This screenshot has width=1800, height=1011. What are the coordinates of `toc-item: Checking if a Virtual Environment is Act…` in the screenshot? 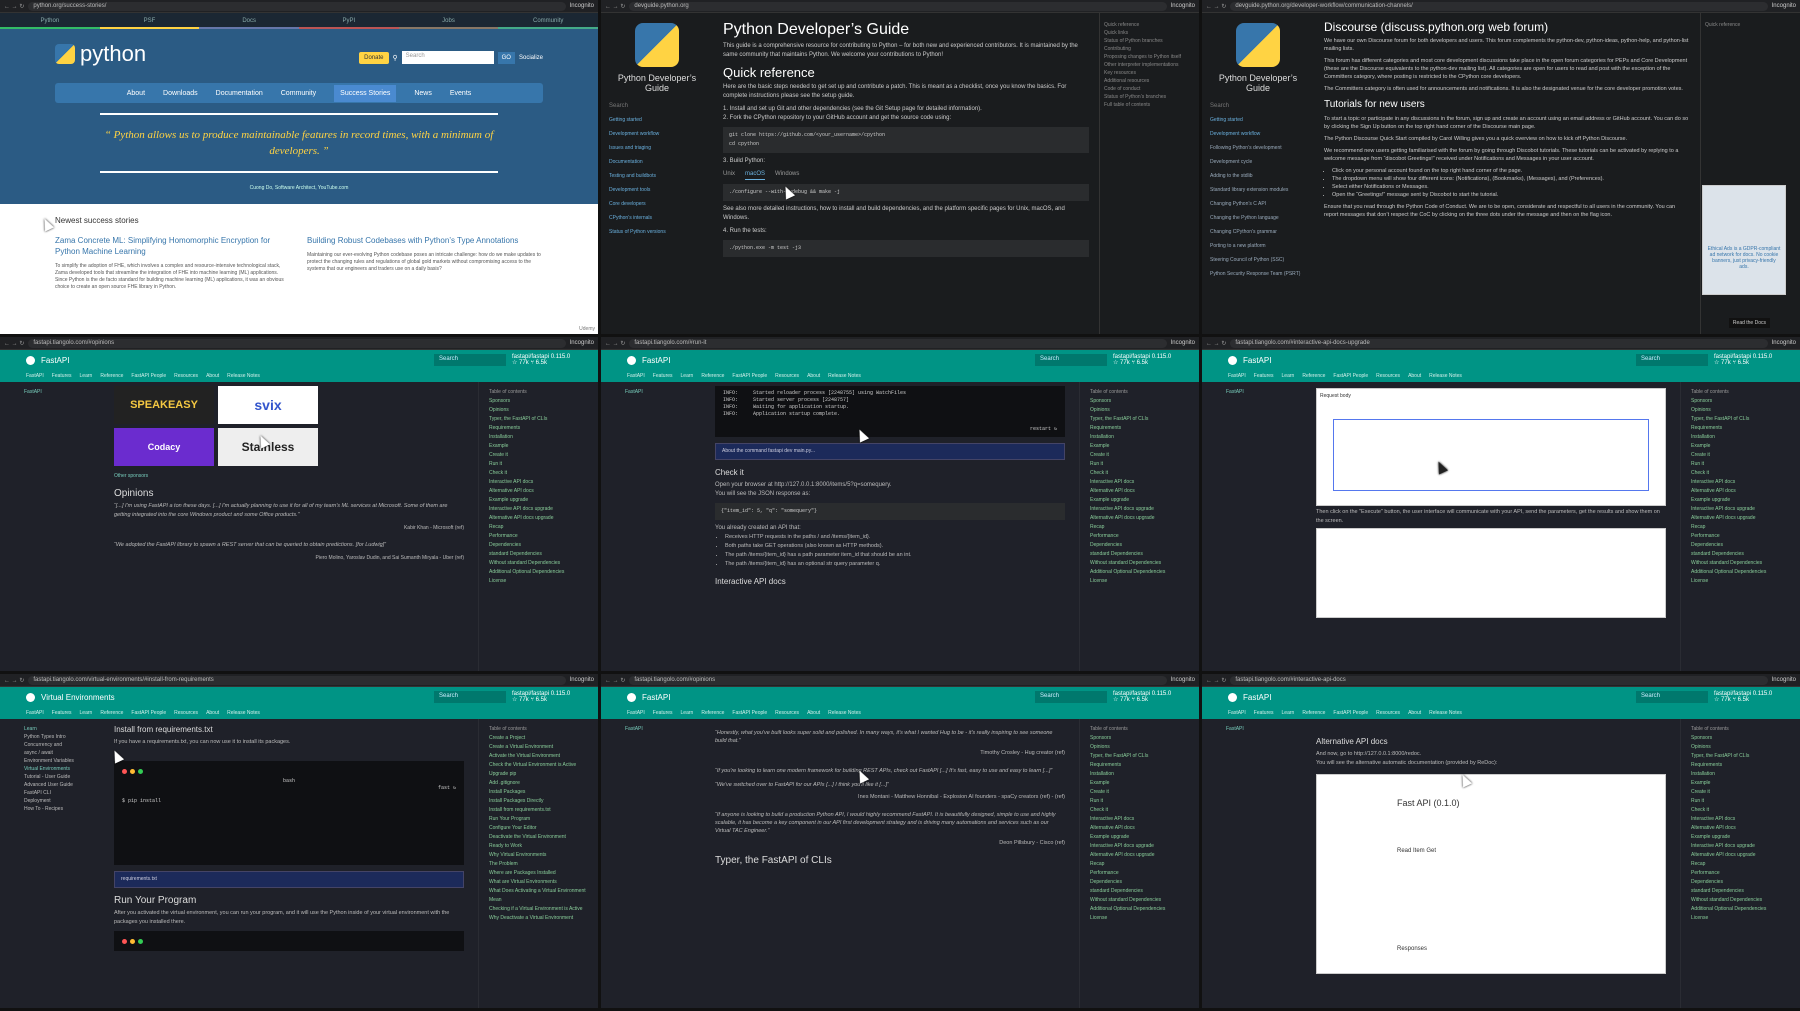 It's located at (538, 909).